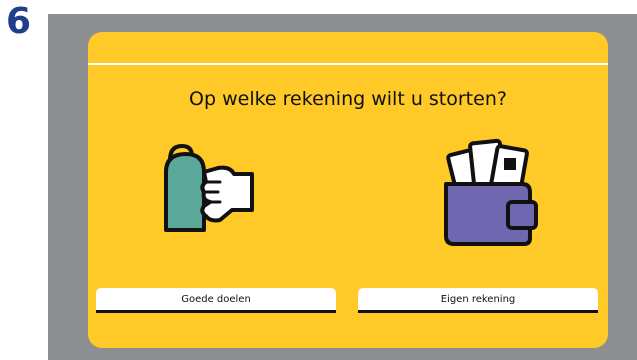 The height and width of the screenshot is (360, 637). I want to click on step-number: 6, so click(19, 21).